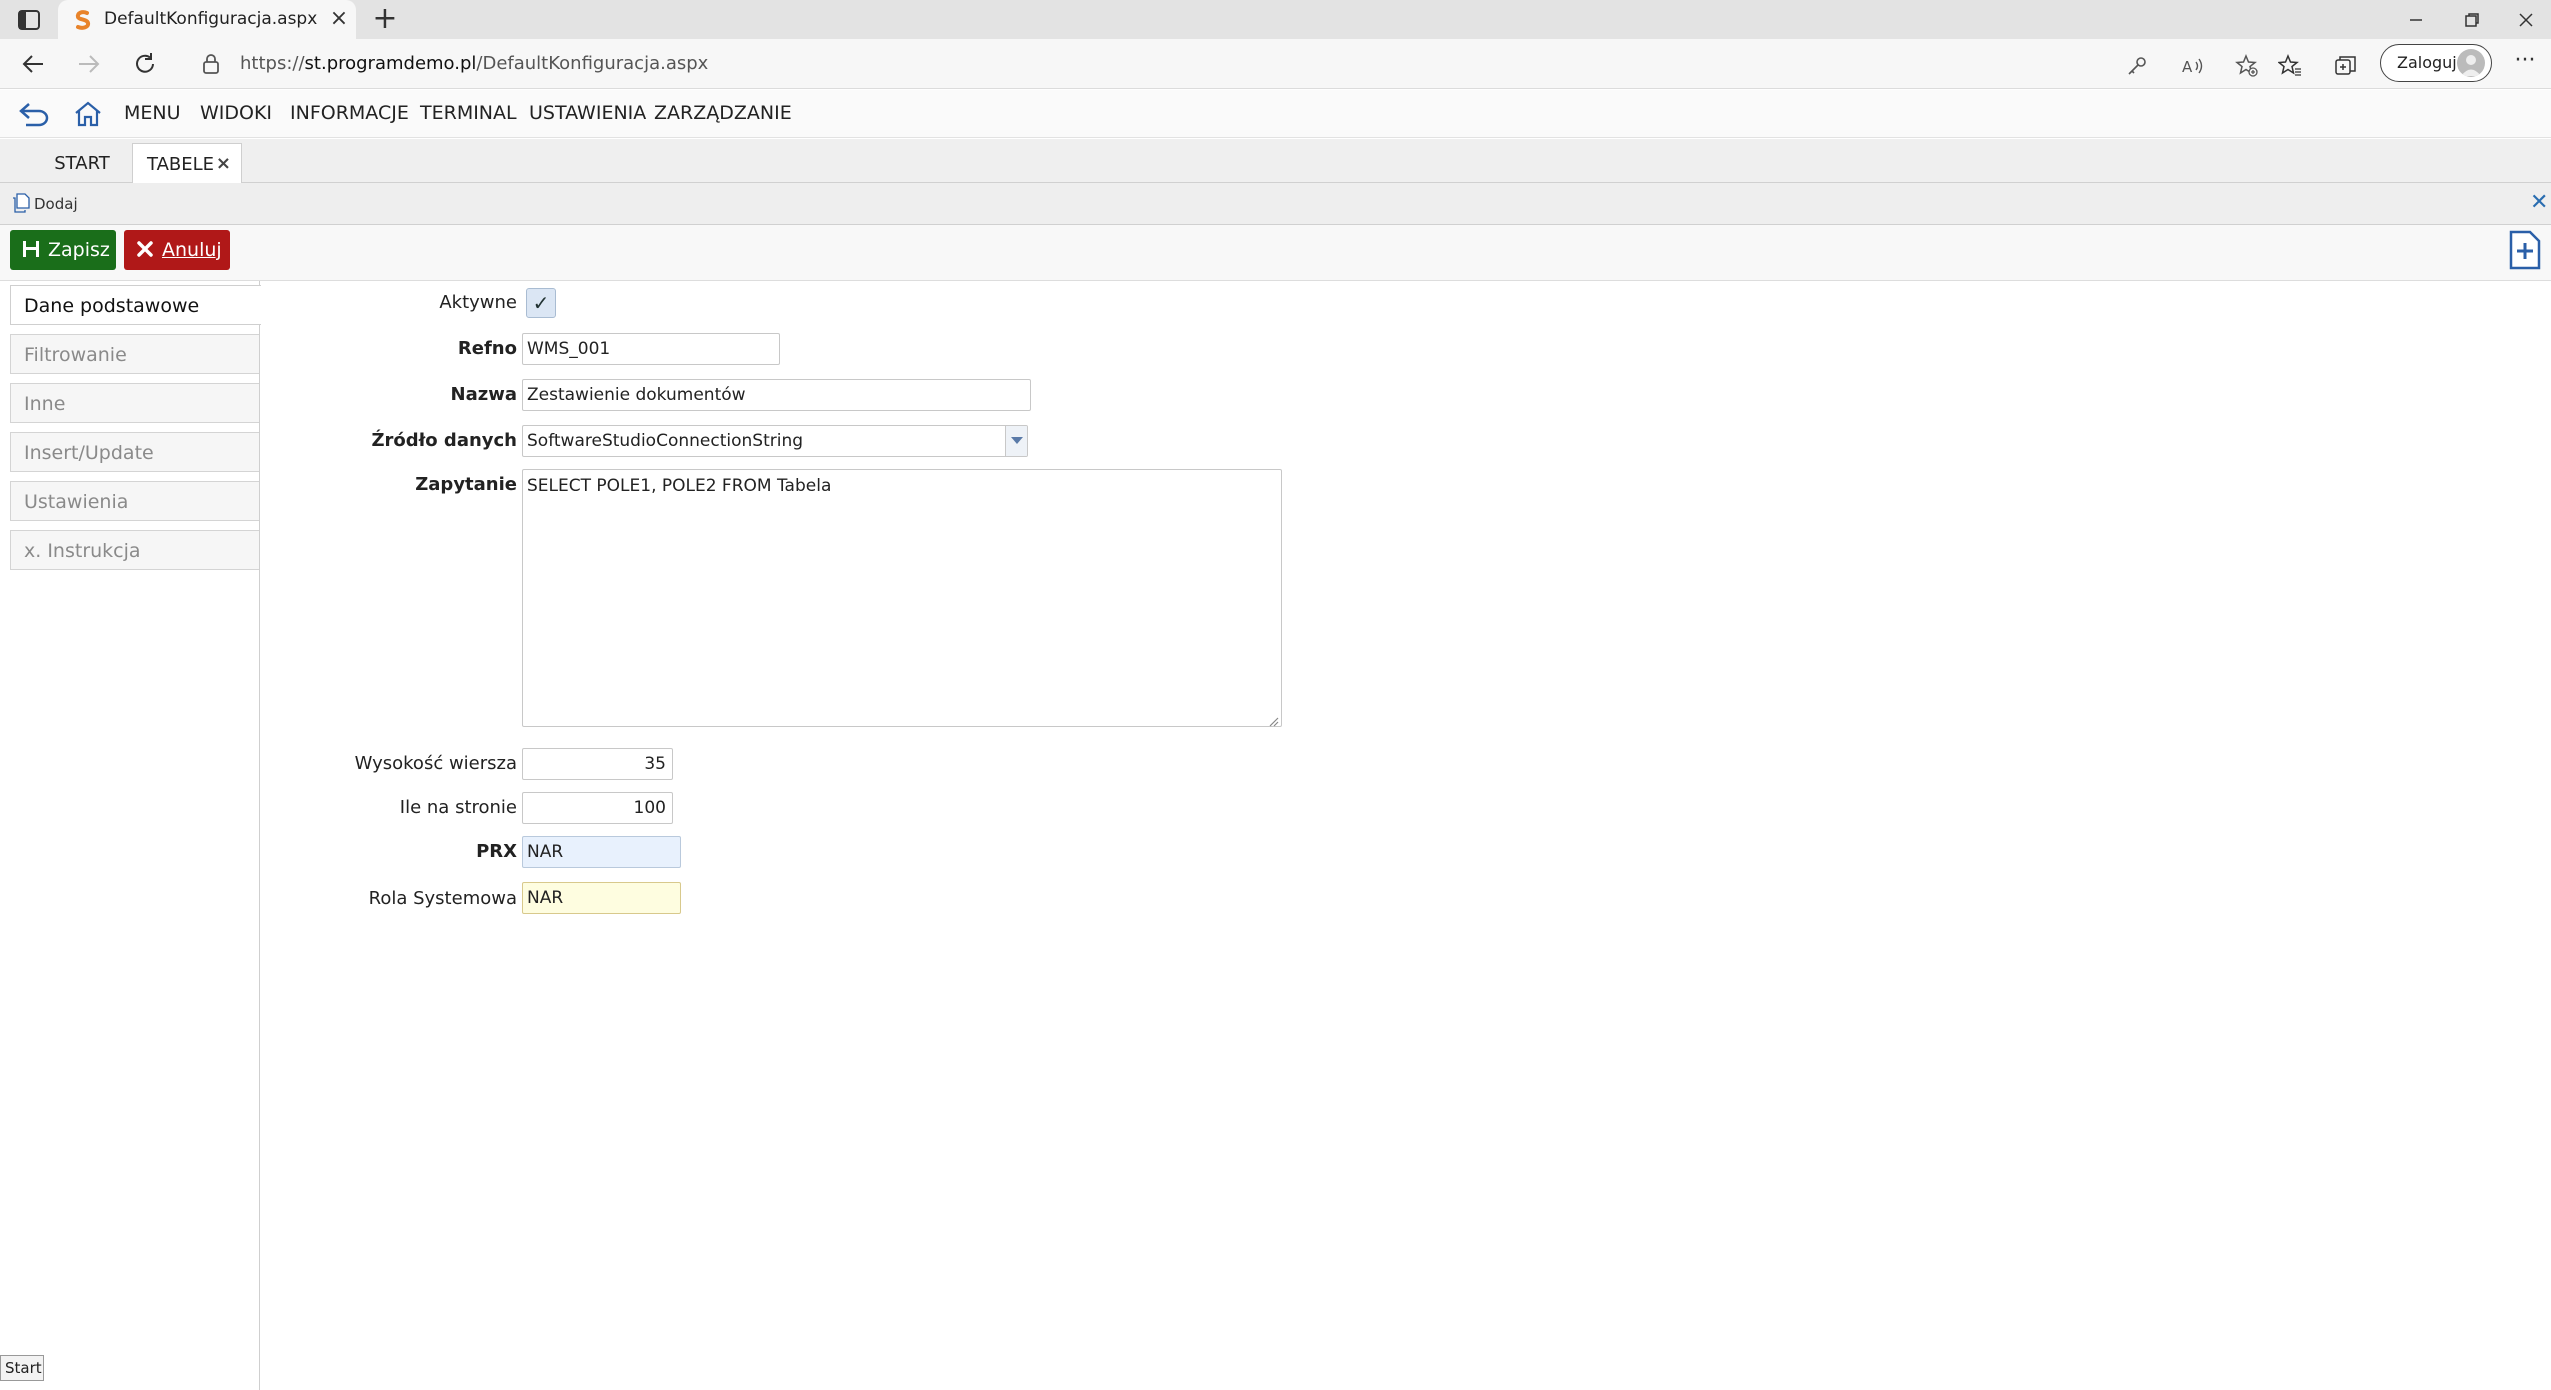  Describe the element at coordinates (1275, 161) in the screenshot. I see `page-tabs: START TABELE ×` at that location.